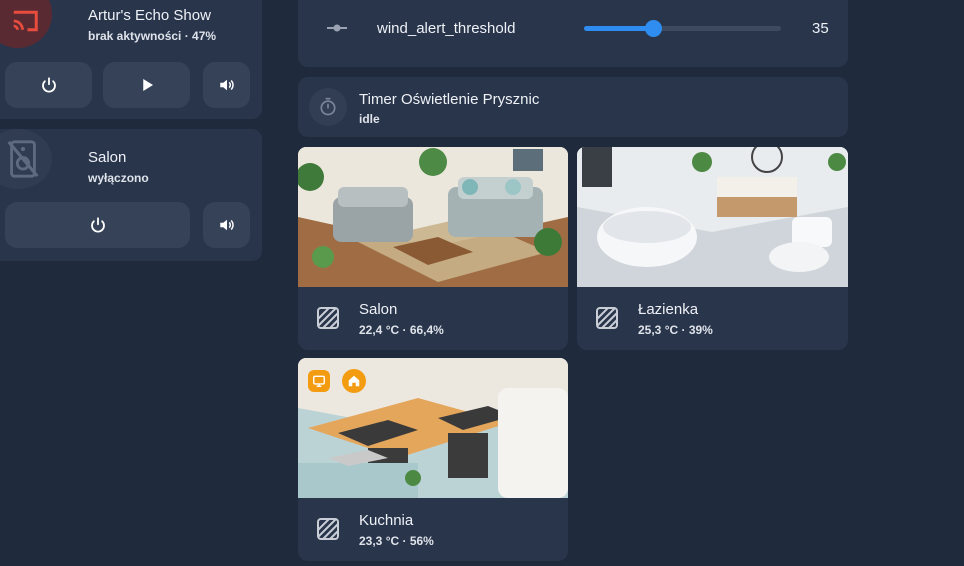 The image size is (964, 566). I want to click on area-card-kuchnia: Kuchnia 23,3 °C · 56%, so click(433, 459).